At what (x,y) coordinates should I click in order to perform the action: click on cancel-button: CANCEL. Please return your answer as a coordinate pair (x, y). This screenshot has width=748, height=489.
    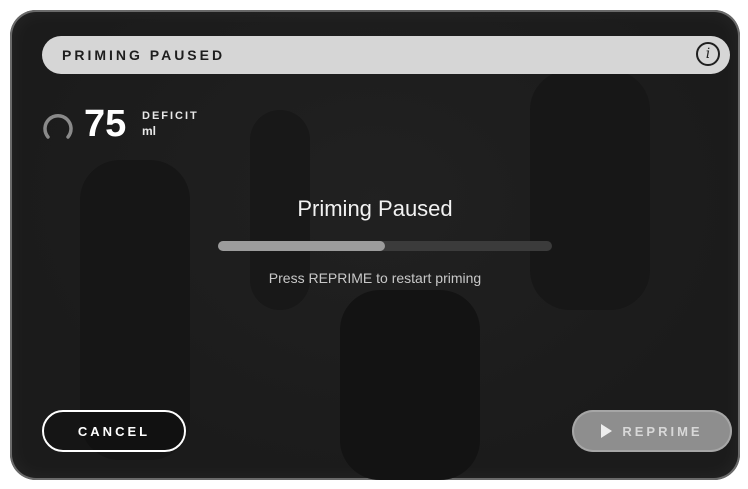
    Looking at the image, I should click on (114, 431).